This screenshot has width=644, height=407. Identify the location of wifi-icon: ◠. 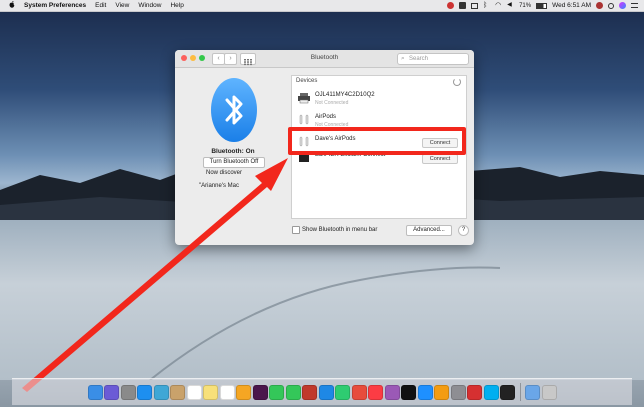
(498, 5).